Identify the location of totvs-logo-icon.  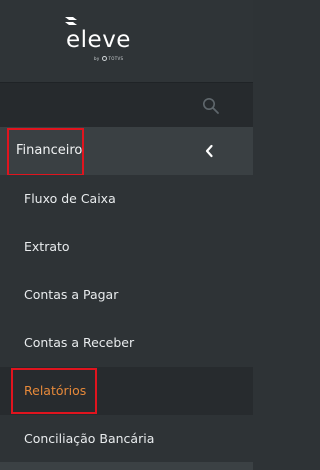
(104, 58).